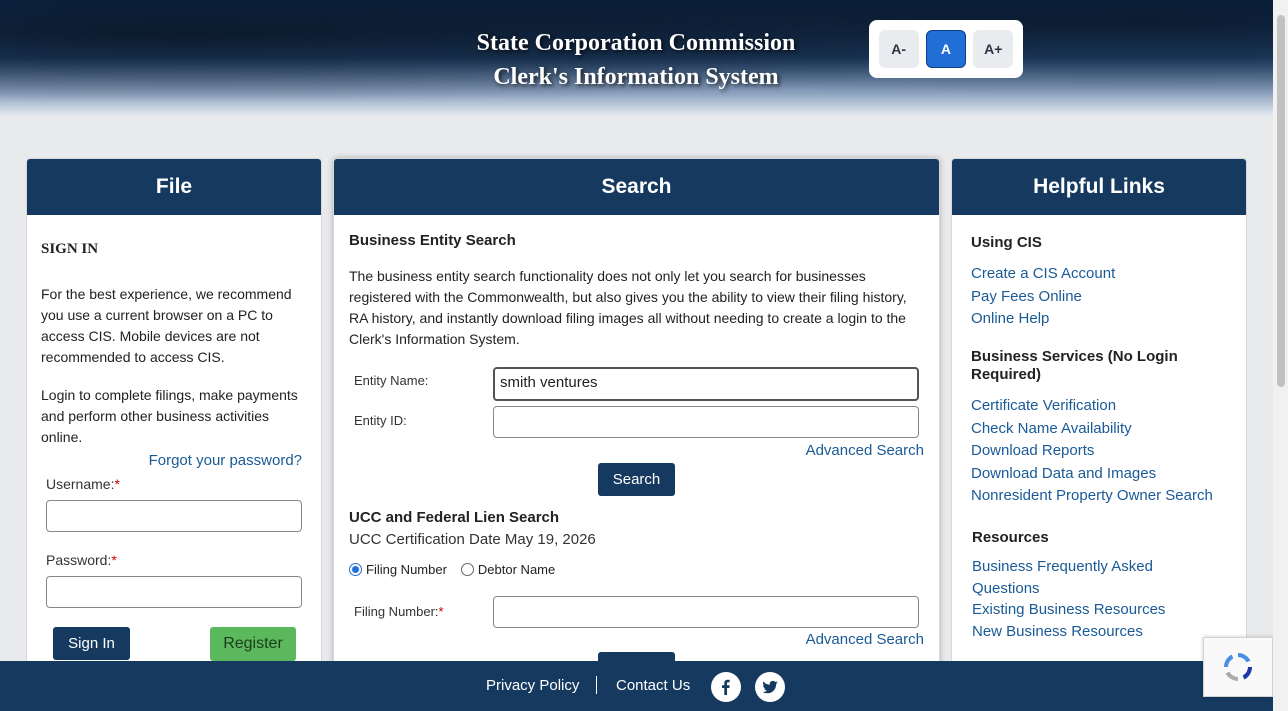 This screenshot has width=1288, height=711. I want to click on filing-number-label-text: Filing Number:, so click(396, 611).